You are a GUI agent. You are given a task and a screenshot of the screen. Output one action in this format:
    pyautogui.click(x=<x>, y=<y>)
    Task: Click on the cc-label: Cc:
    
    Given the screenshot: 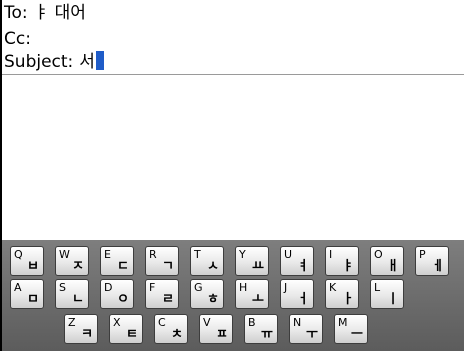 What is the action you would take?
    pyautogui.click(x=17, y=39)
    